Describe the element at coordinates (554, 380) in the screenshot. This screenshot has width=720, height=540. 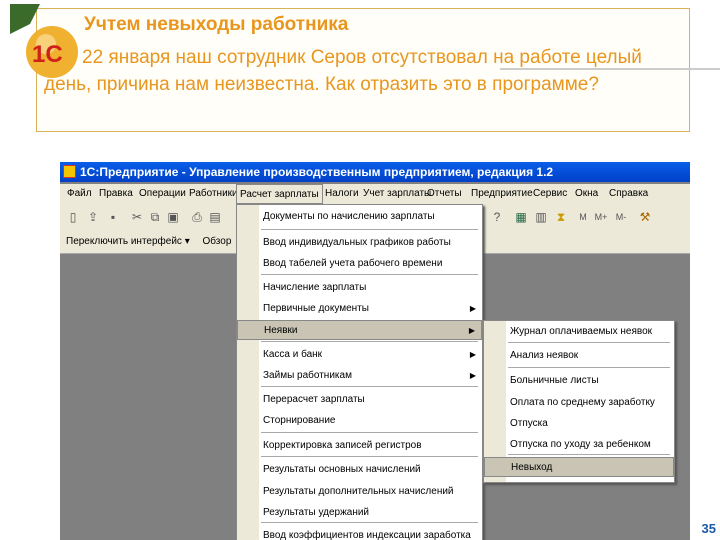
I see `menu-item-label: Больничные листы` at that location.